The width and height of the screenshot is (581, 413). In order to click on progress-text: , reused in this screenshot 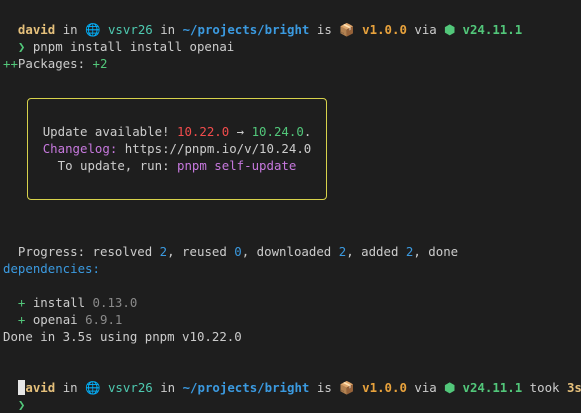, I will do `click(201, 251)`.